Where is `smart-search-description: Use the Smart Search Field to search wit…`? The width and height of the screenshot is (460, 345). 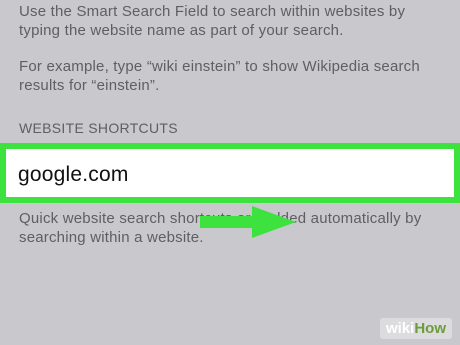
smart-search-description: Use the Smart Search Field to search wit… is located at coordinates (212, 21).